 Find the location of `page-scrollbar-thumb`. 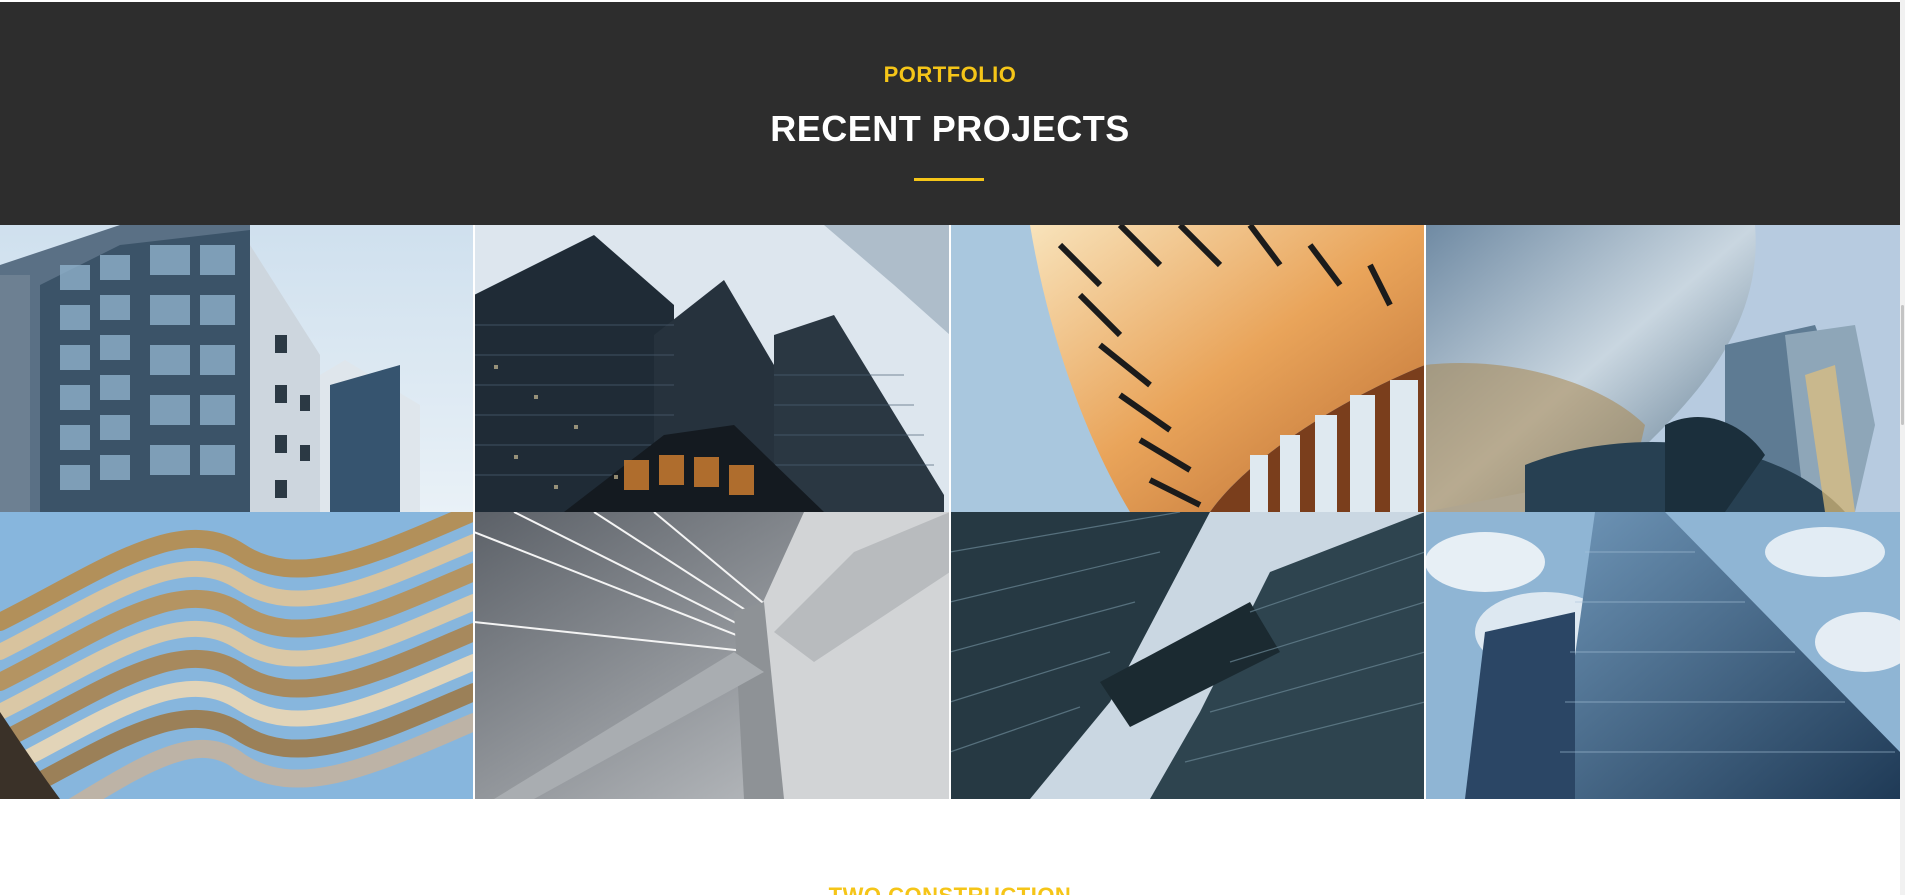

page-scrollbar-thumb is located at coordinates (1902, 365).